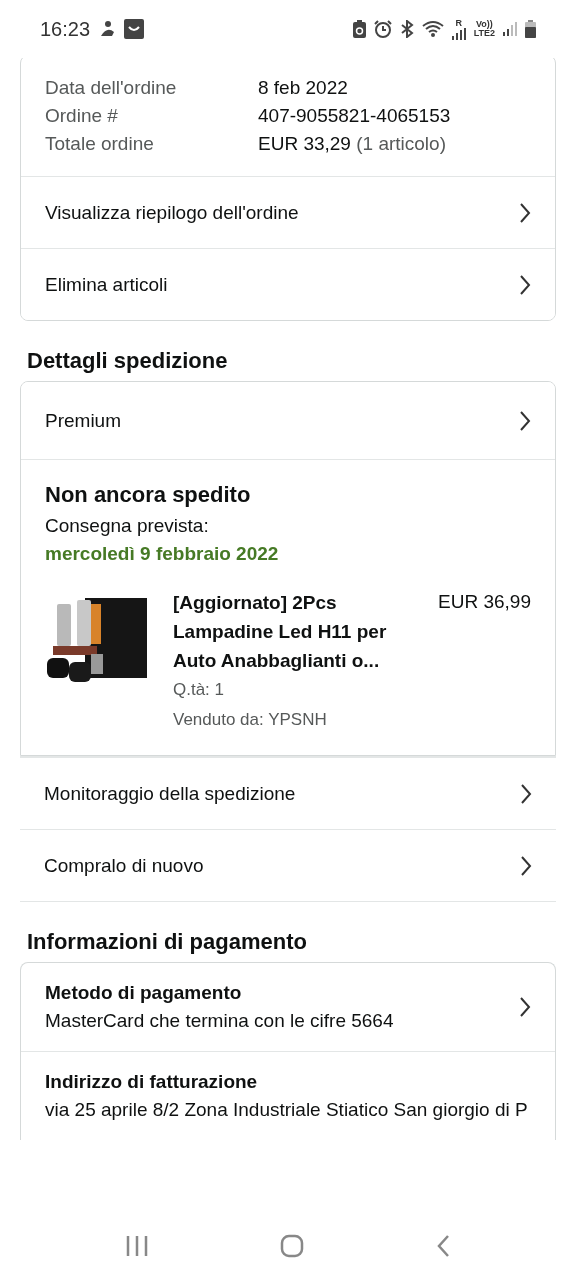  I want to click on quantity-text: Q.tà: 1, so click(199, 690).